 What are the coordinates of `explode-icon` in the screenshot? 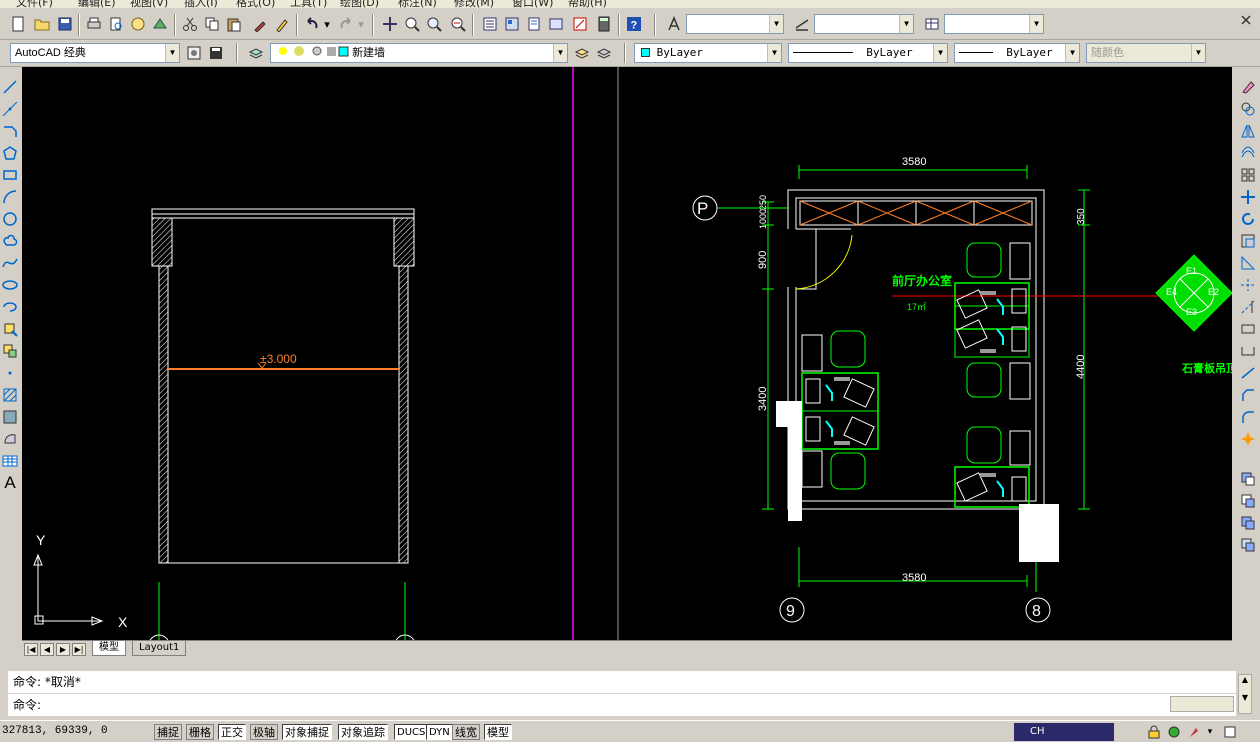 It's located at (1248, 439).